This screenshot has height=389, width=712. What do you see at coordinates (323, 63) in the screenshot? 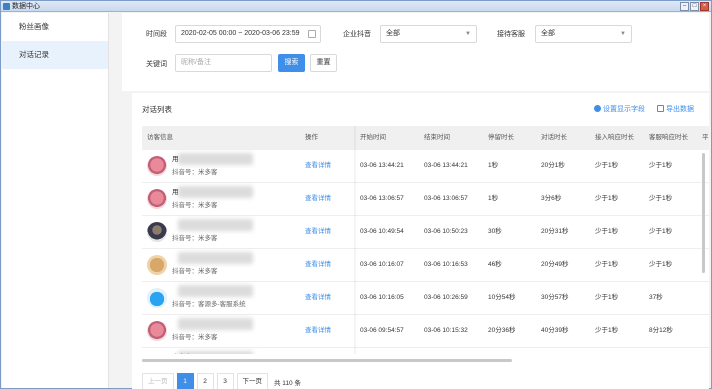
I see `reset-button: 重置` at bounding box center [323, 63].